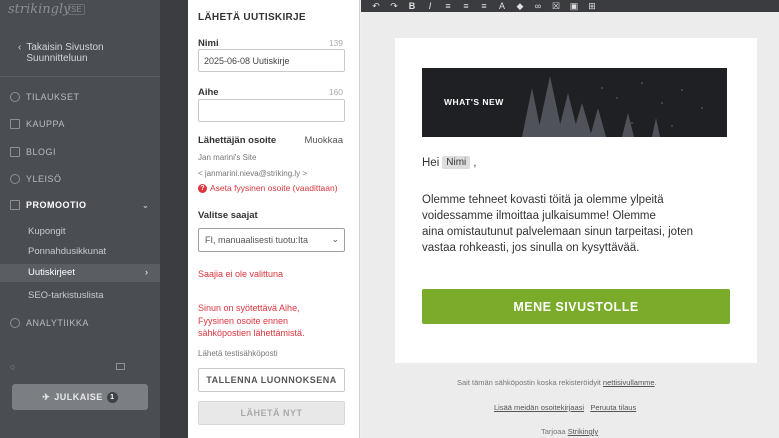 Image resolution: width=779 pixels, height=438 pixels. Describe the element at coordinates (335, 92) in the screenshot. I see `subject-char-counter: 160` at that location.